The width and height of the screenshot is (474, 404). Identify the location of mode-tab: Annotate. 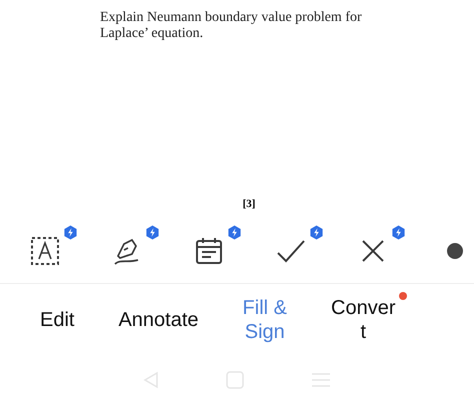
(158, 320).